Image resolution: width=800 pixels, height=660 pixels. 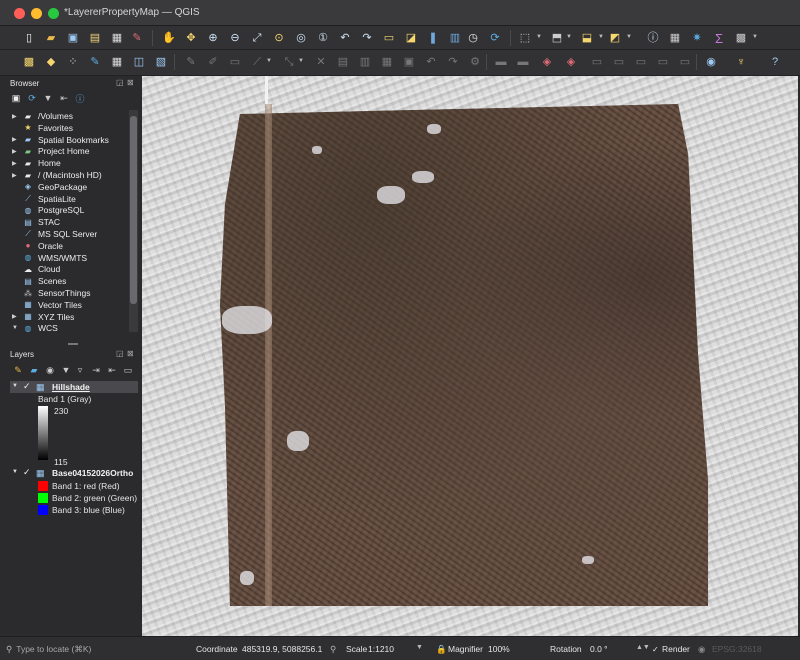 I want to click on layer-row-ortho: ▼ ✓ ▦ Base04152026Ortho, so click(x=74, y=473).